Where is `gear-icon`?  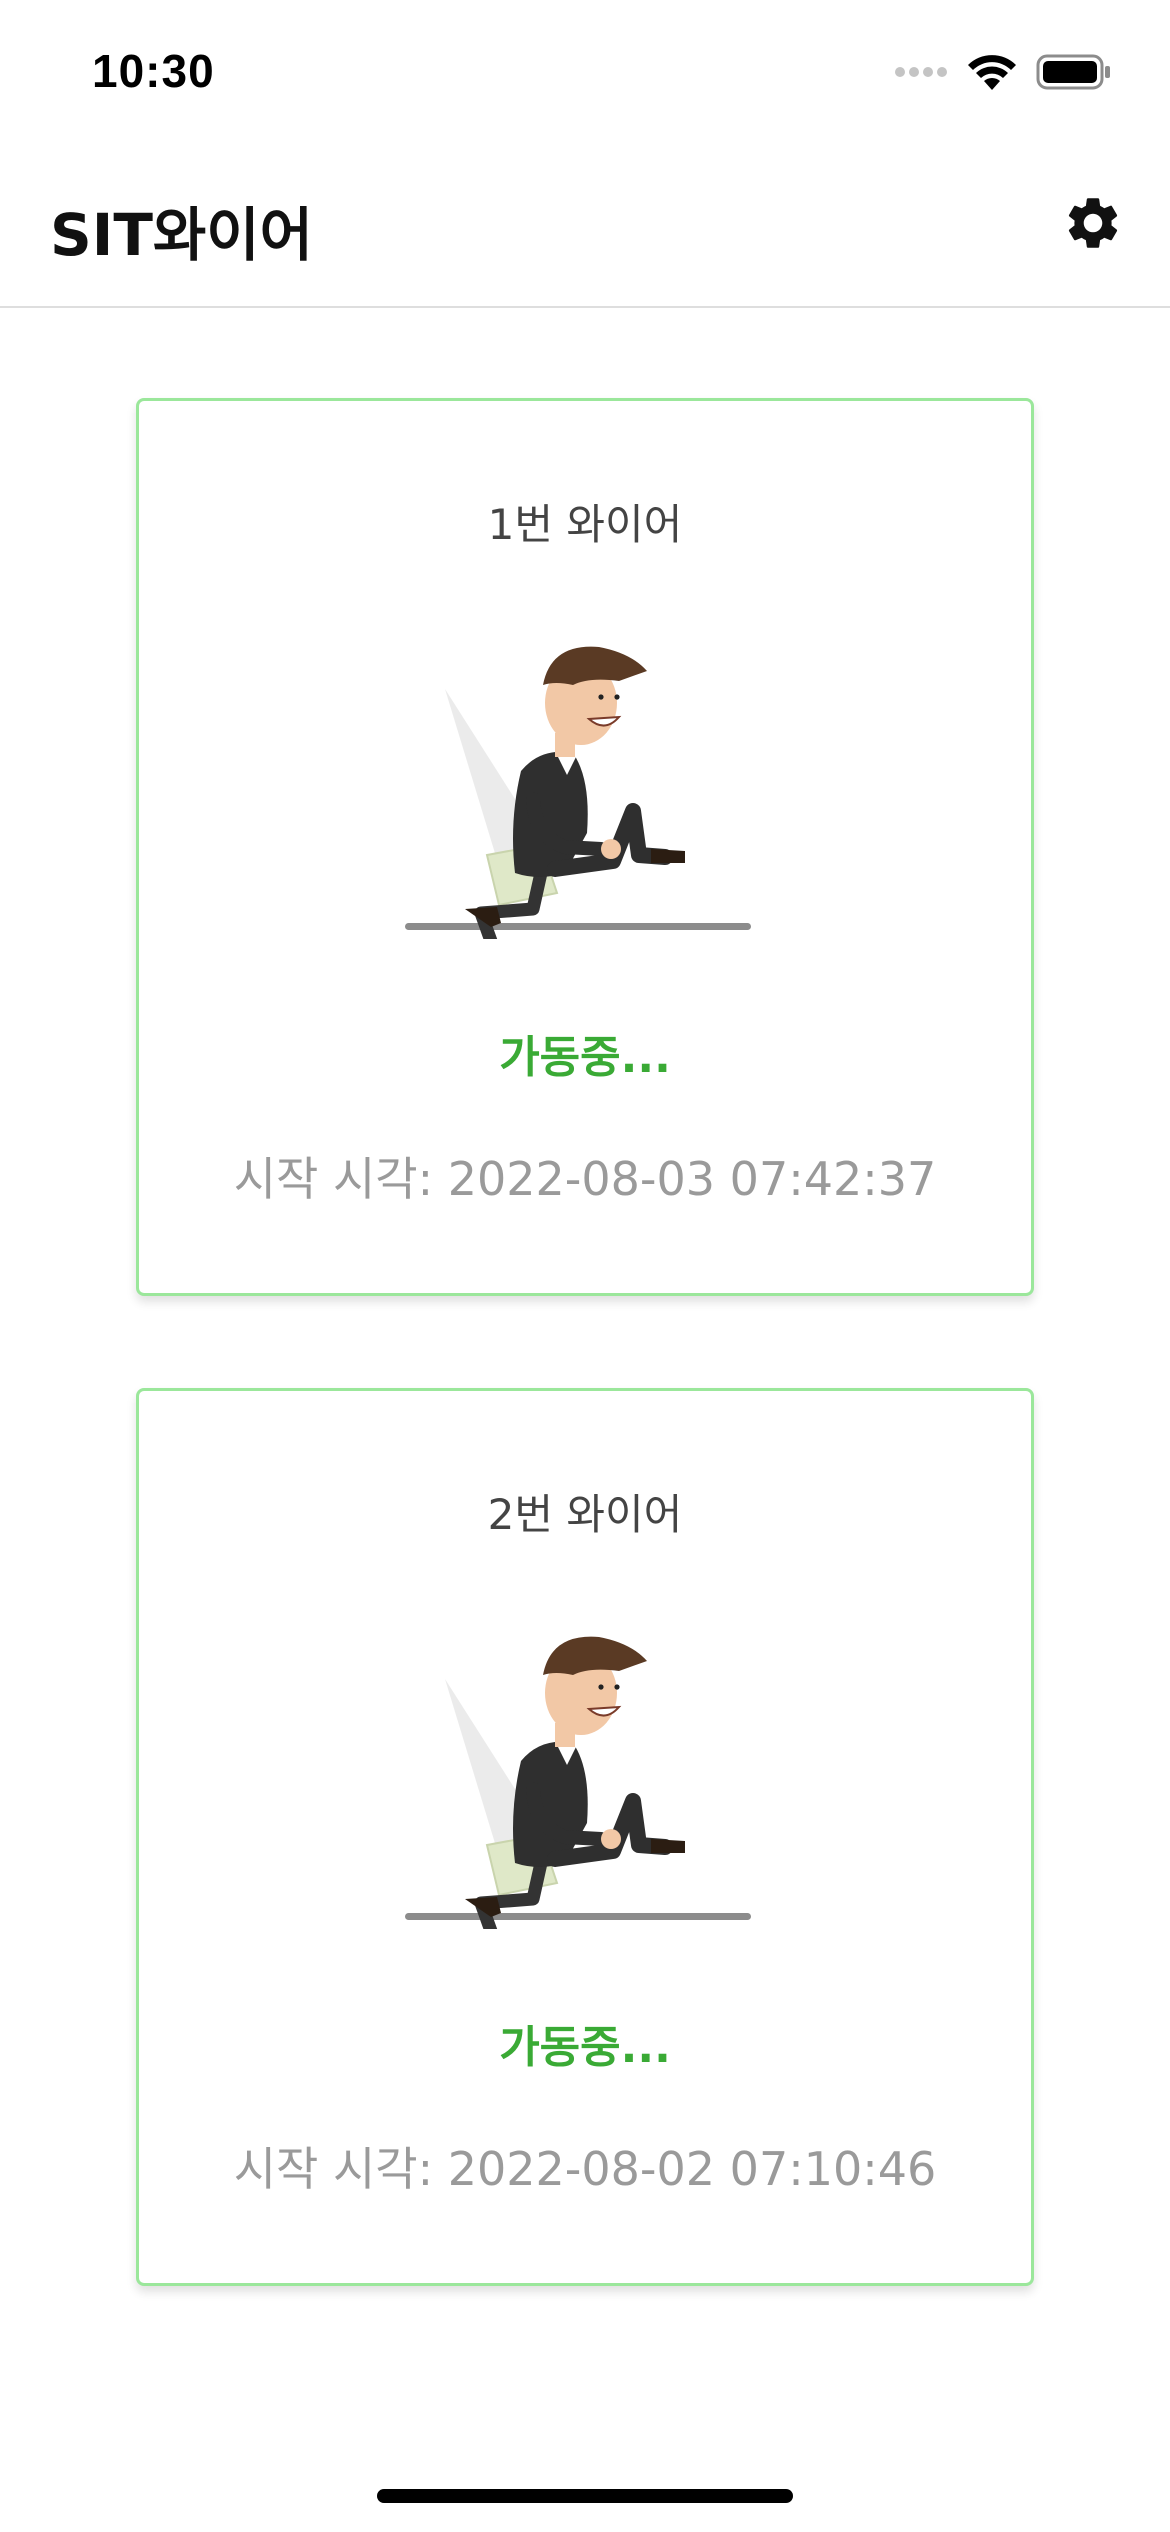 gear-icon is located at coordinates (1093, 225).